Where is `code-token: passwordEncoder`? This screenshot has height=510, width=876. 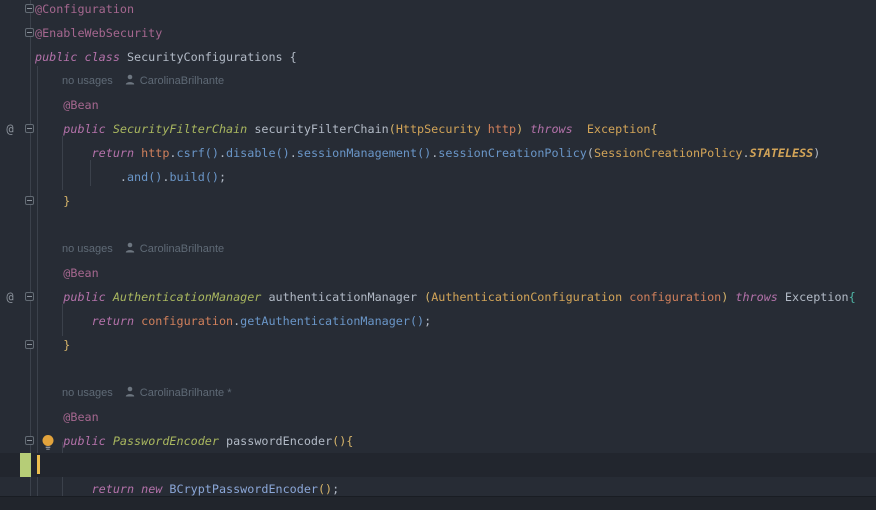 code-token: passwordEncoder is located at coordinates (275, 441).